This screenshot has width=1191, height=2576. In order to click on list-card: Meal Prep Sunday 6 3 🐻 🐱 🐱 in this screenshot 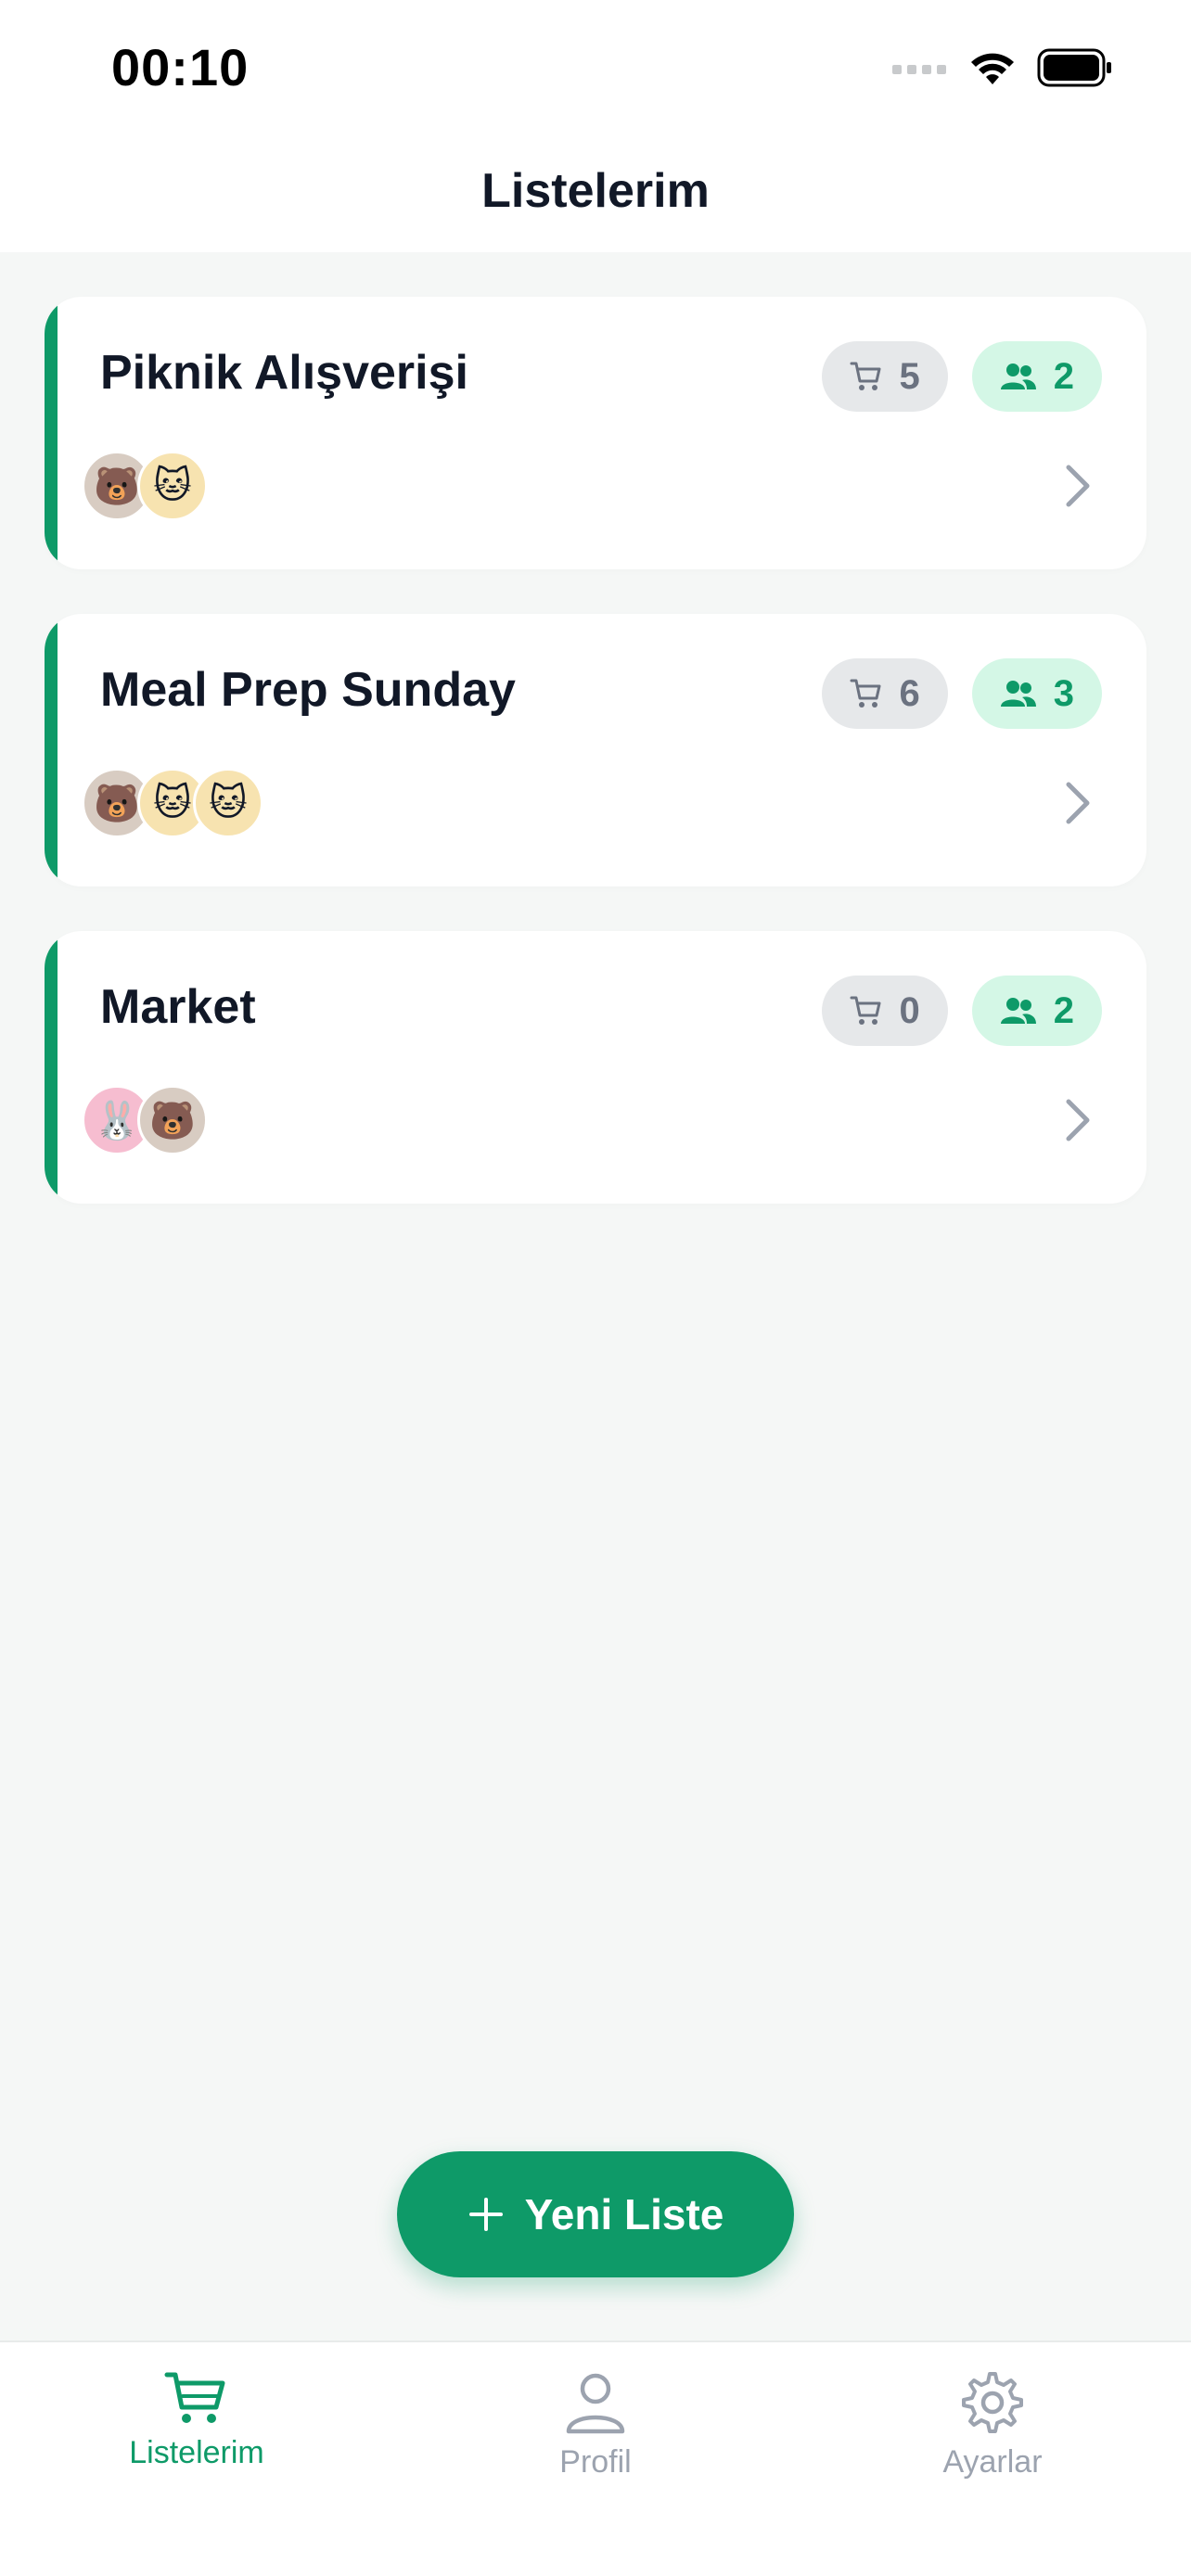, I will do `click(595, 750)`.